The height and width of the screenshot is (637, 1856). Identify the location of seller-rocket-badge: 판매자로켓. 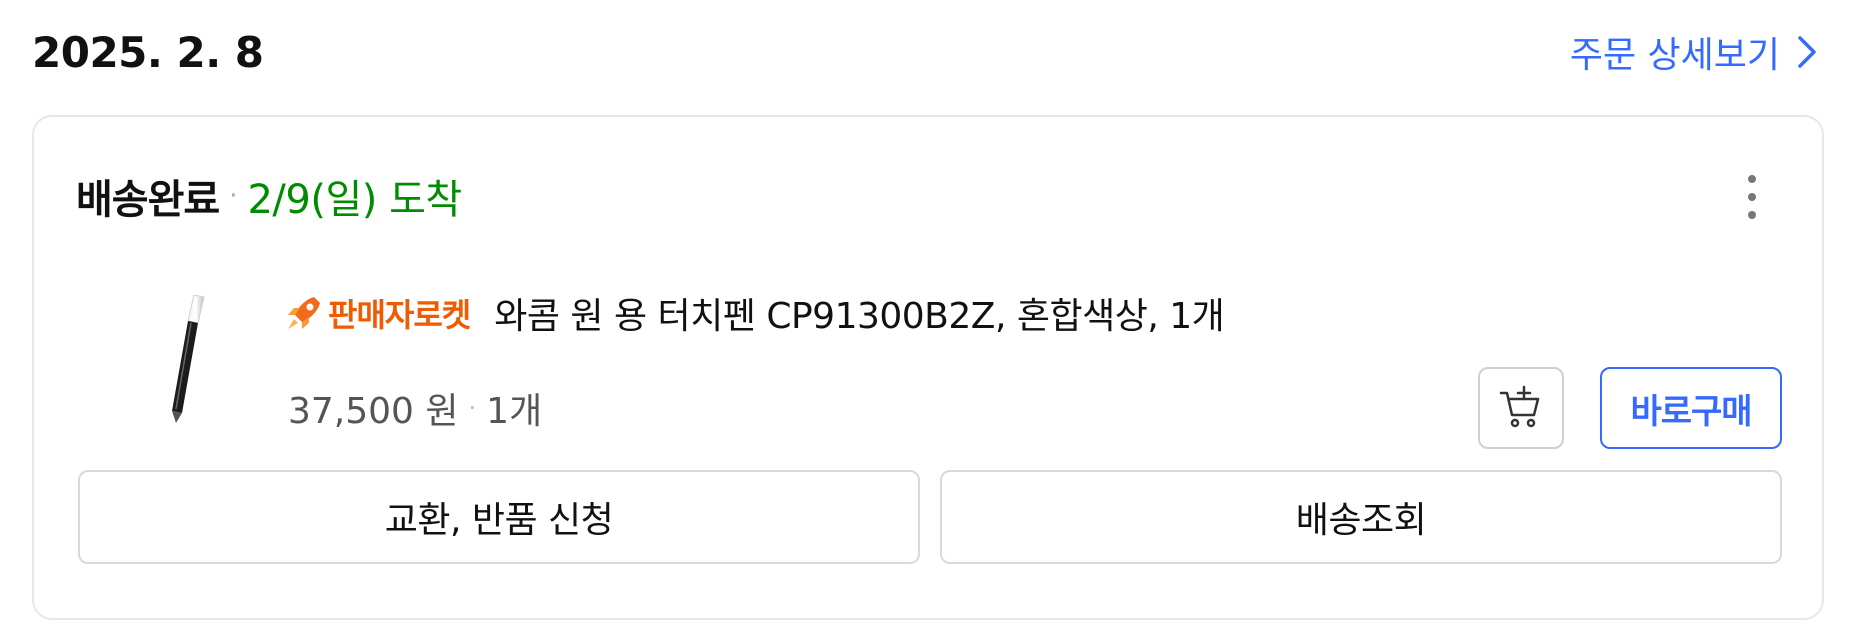
(377, 313).